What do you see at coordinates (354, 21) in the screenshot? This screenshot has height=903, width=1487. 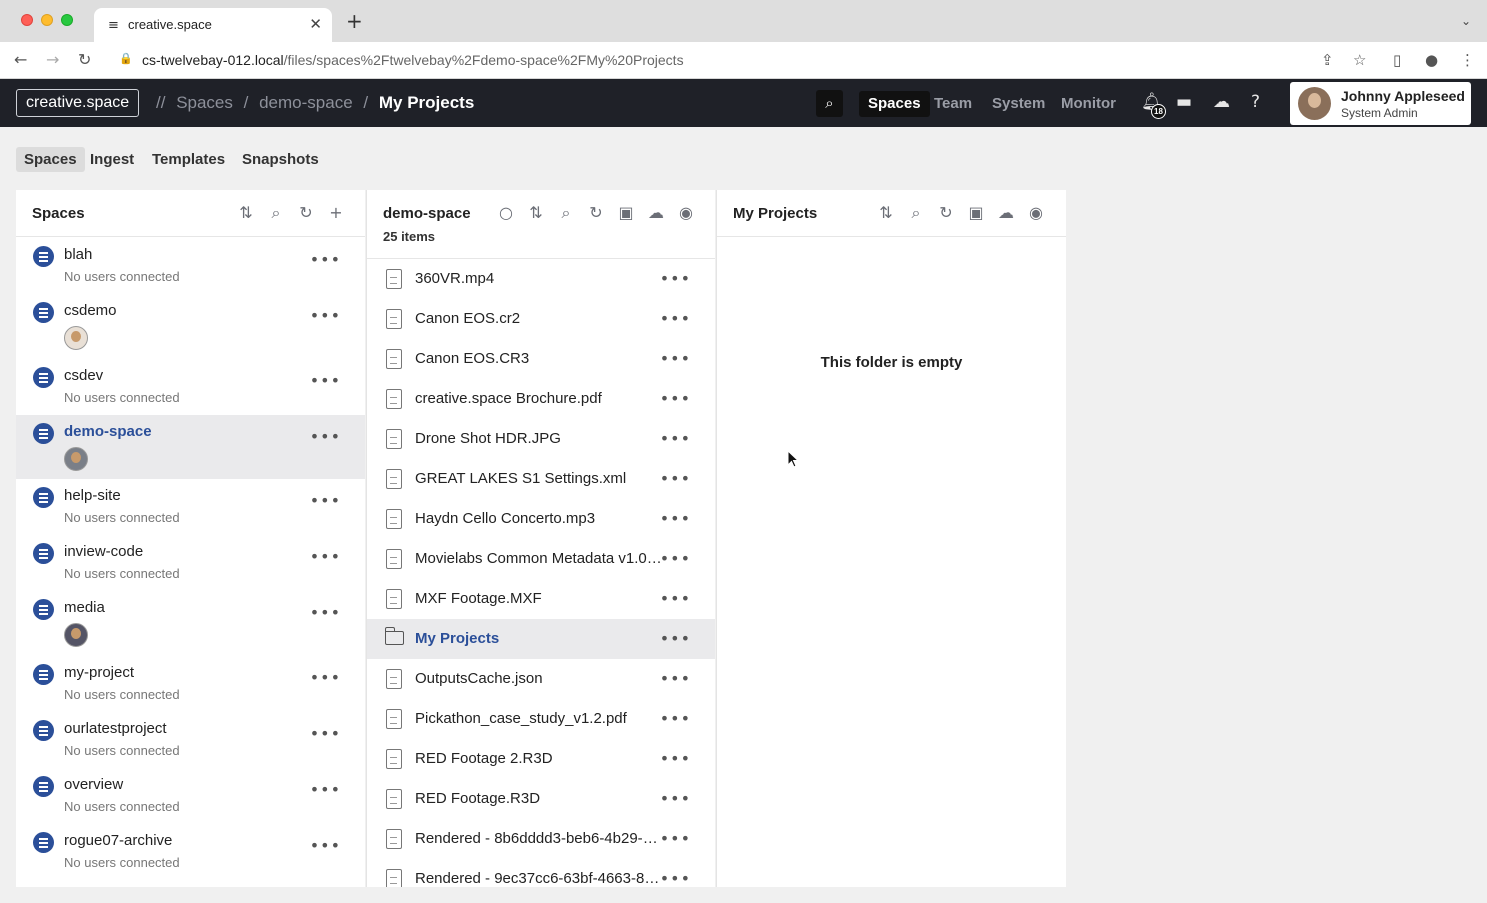 I see `new-tab-icon: +` at bounding box center [354, 21].